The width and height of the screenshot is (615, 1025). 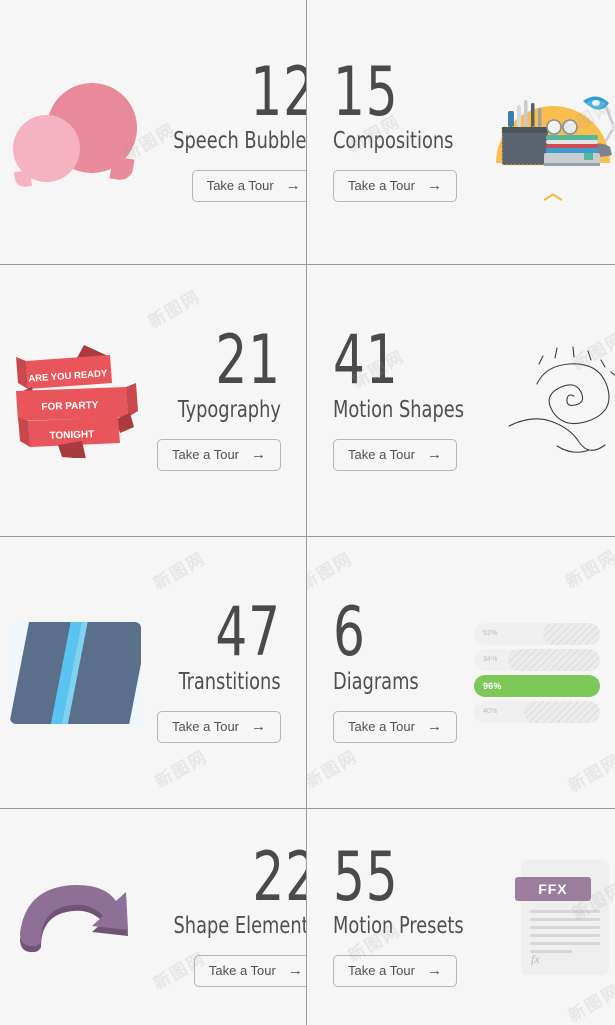 I want to click on bar-row-active: 96%, so click(x=536, y=685).